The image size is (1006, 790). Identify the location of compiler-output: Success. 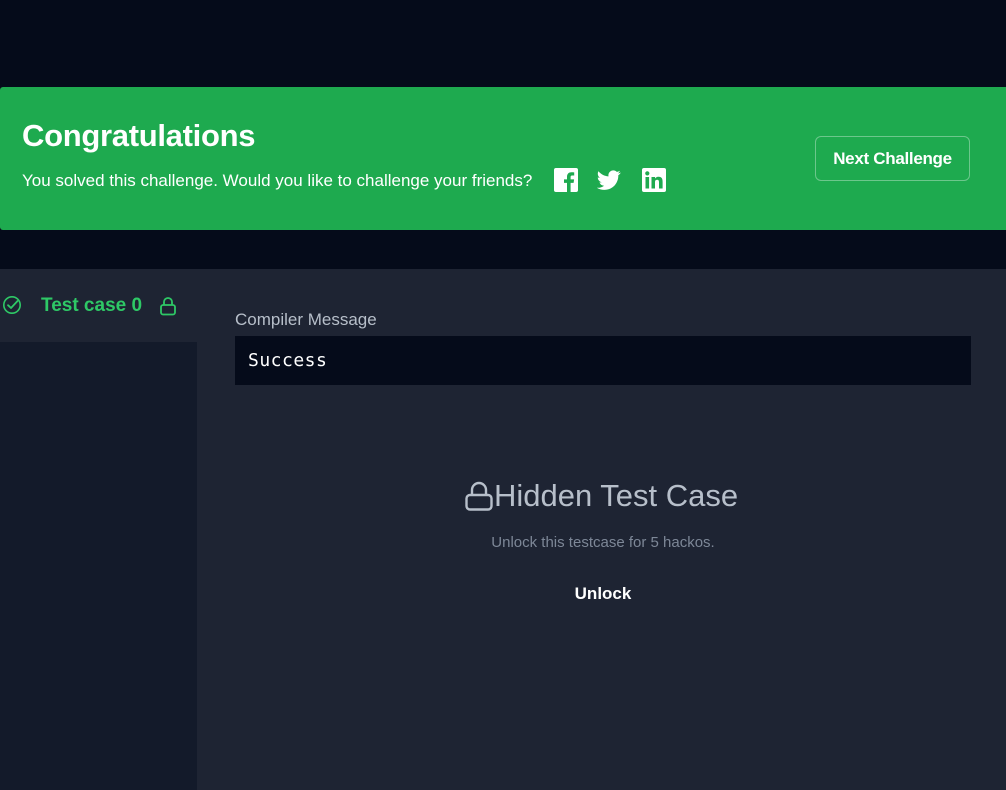
(288, 360).